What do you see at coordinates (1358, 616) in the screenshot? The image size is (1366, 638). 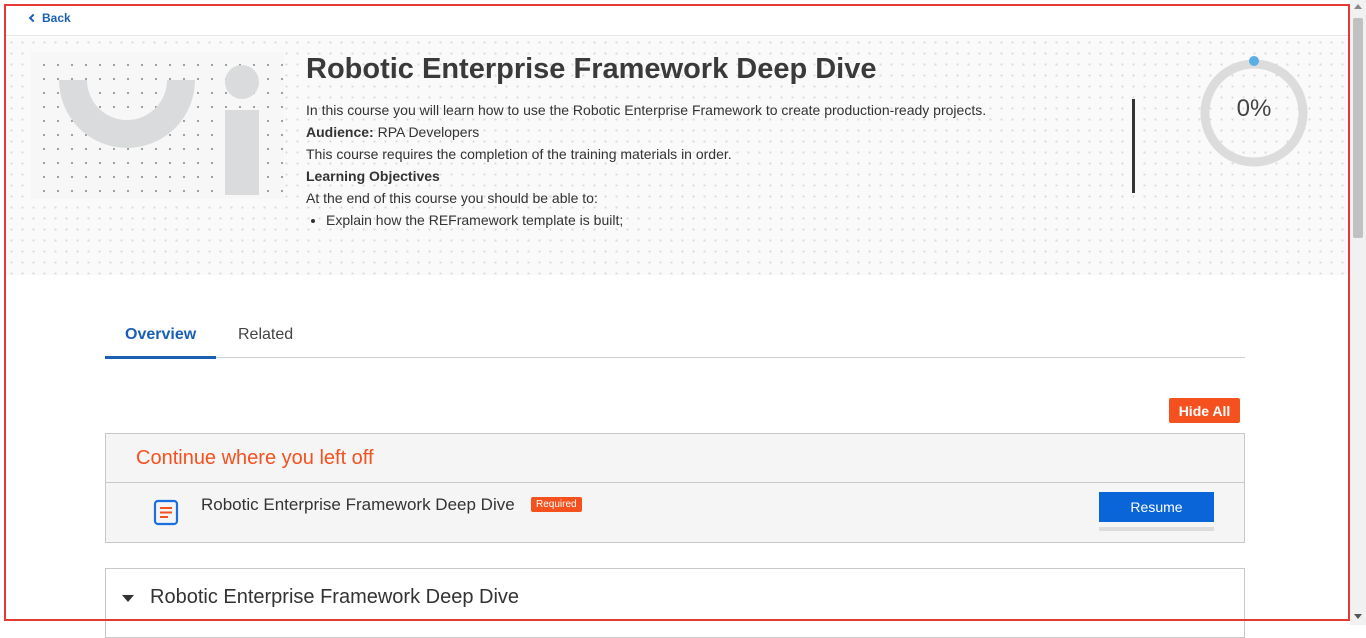 I see `scroll-down-icon` at bounding box center [1358, 616].